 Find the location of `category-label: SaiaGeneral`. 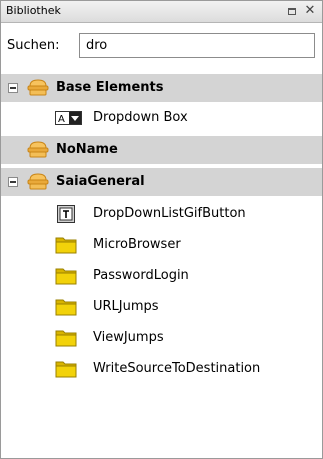

category-label: SaiaGeneral is located at coordinates (100, 181).